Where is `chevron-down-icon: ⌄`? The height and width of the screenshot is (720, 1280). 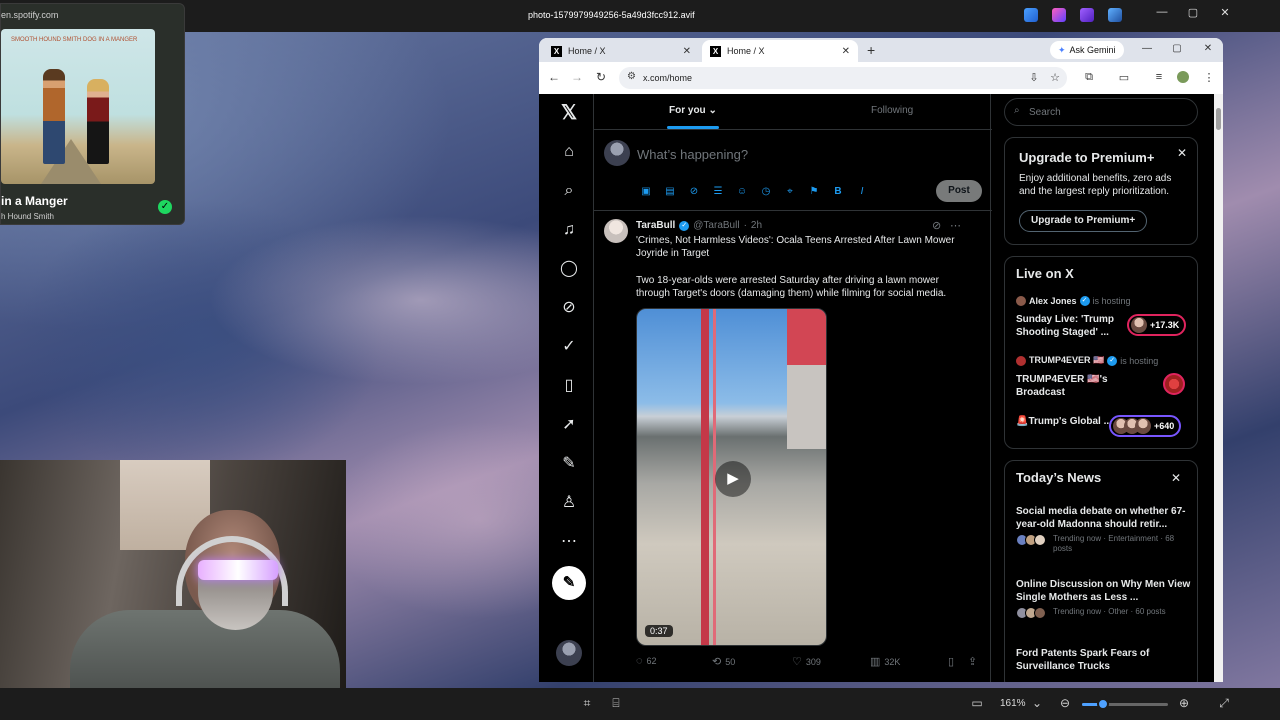
chevron-down-icon: ⌄ is located at coordinates (1037, 703).